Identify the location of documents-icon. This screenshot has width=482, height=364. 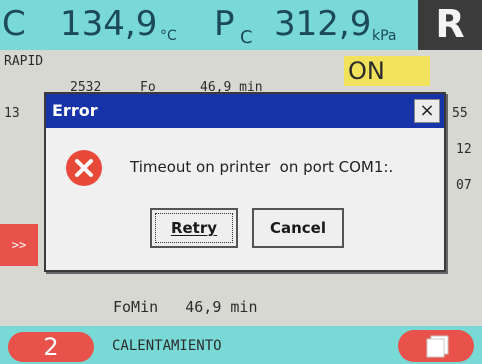
(437, 346).